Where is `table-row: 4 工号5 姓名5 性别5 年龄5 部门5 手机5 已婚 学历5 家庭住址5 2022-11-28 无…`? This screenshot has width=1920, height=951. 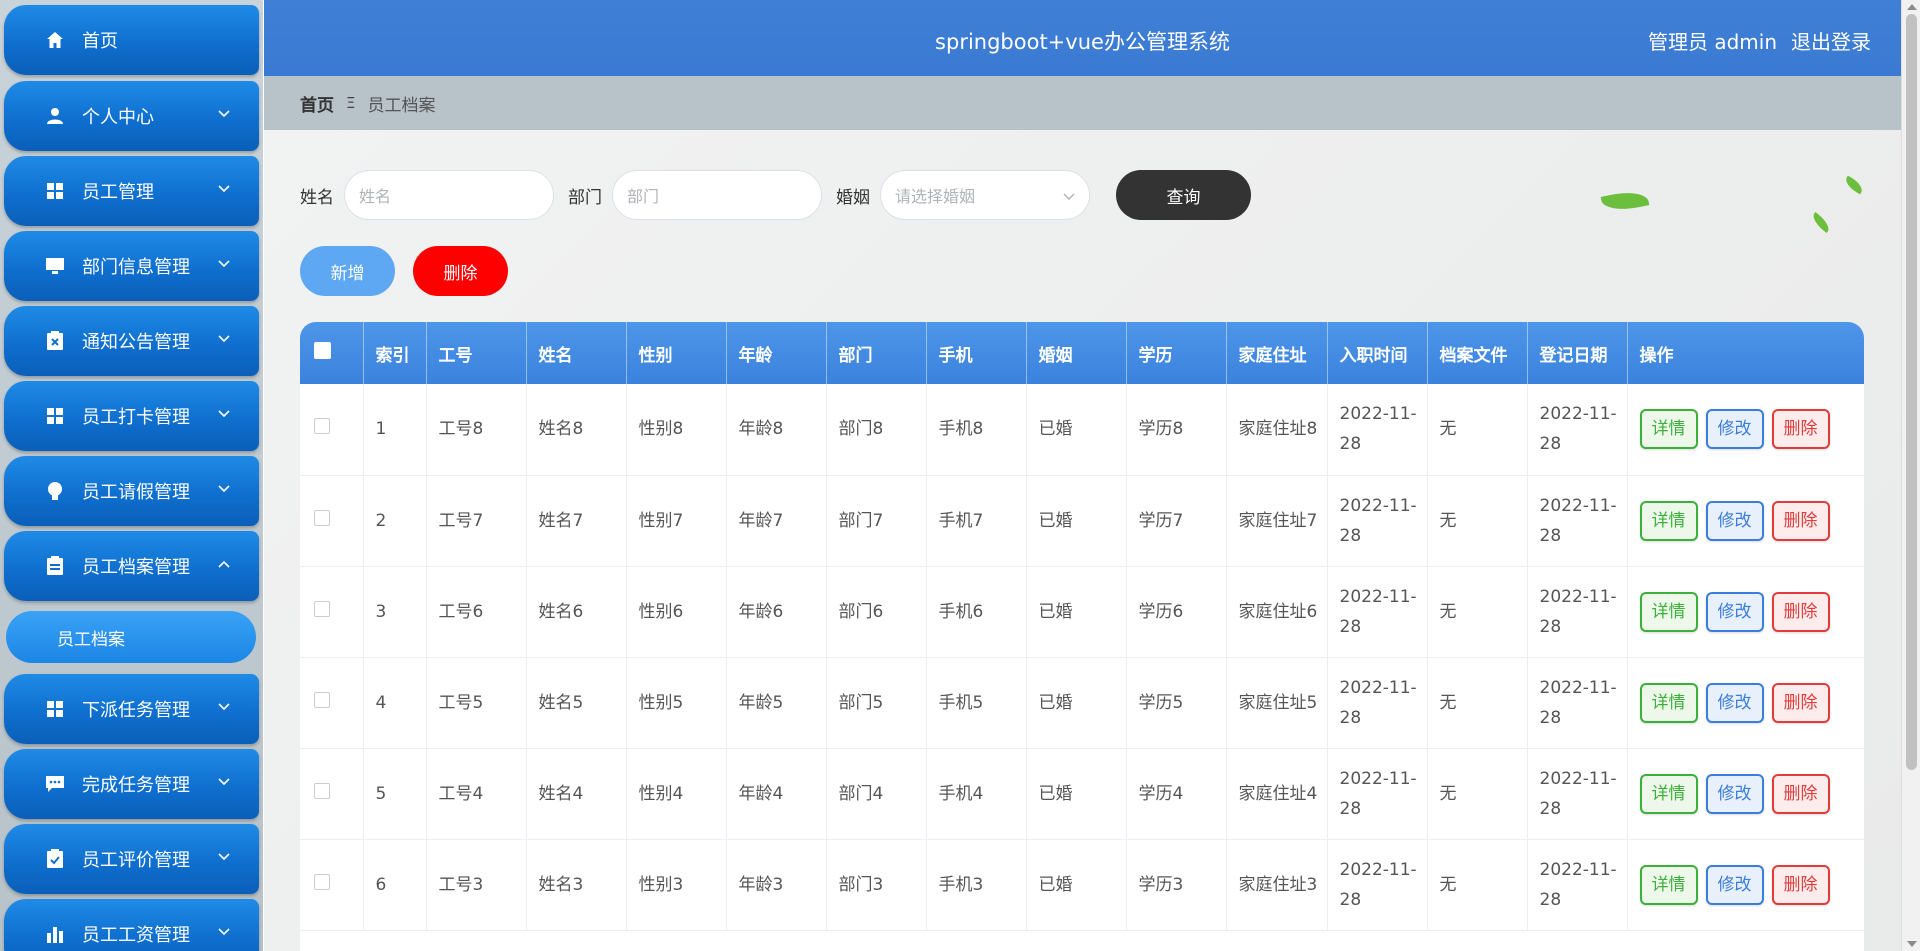 table-row: 4 工号5 姓名5 性别5 年龄5 部门5 手机5 已婚 学历5 家庭住址5 2022-11-28 无… is located at coordinates (1082, 703).